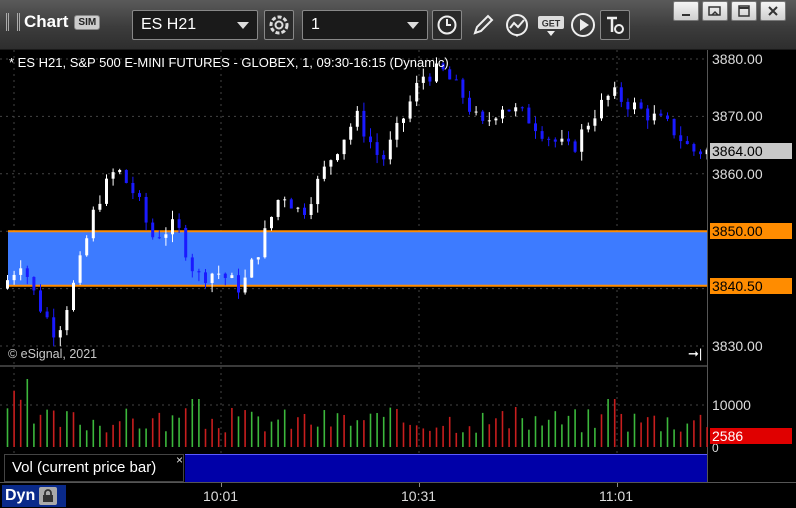  What do you see at coordinates (583, 25) in the screenshot?
I see `replay-button` at bounding box center [583, 25].